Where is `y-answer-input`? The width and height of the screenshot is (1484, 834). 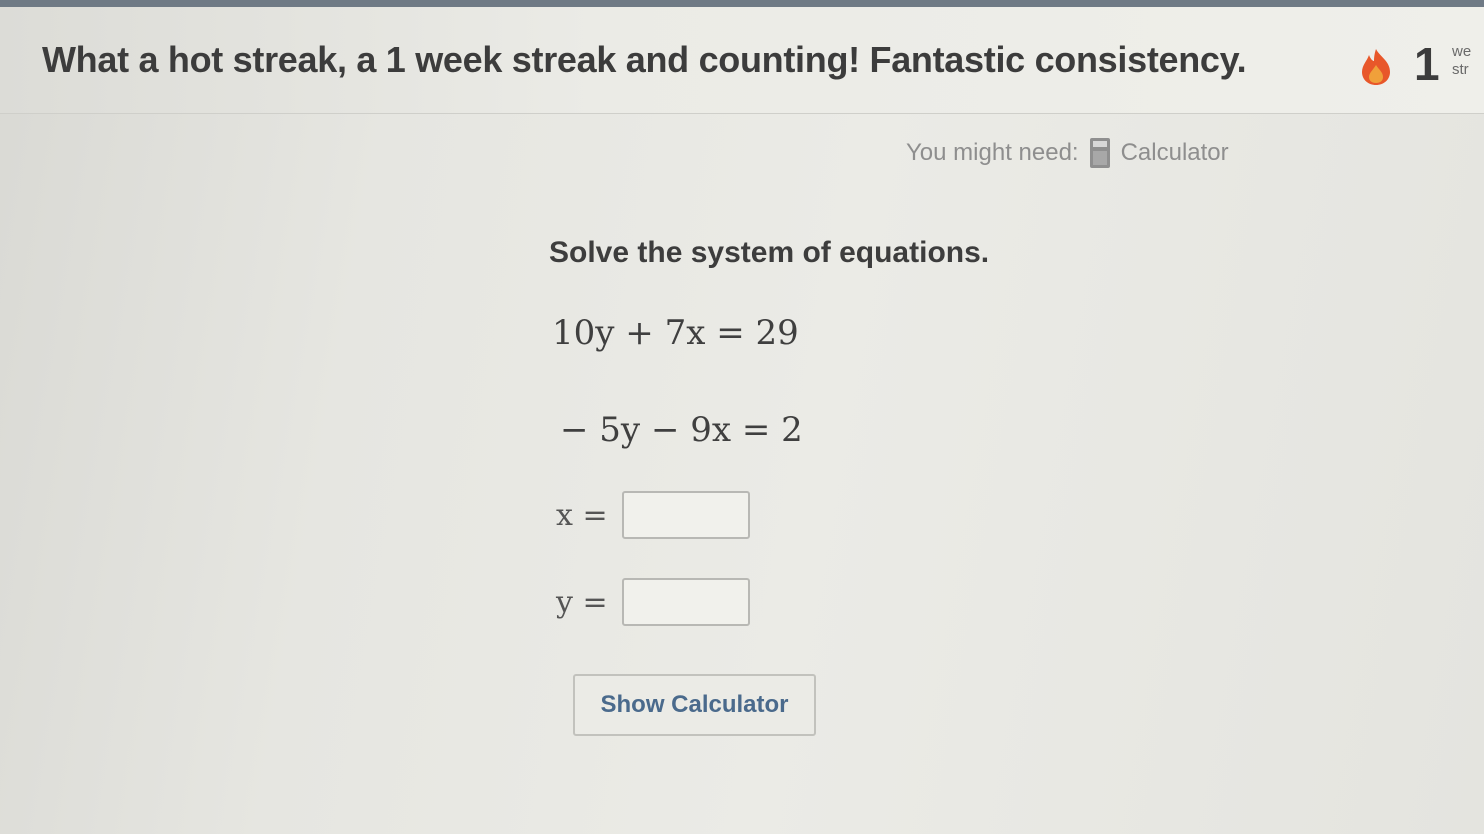
y-answer-input is located at coordinates (686, 602).